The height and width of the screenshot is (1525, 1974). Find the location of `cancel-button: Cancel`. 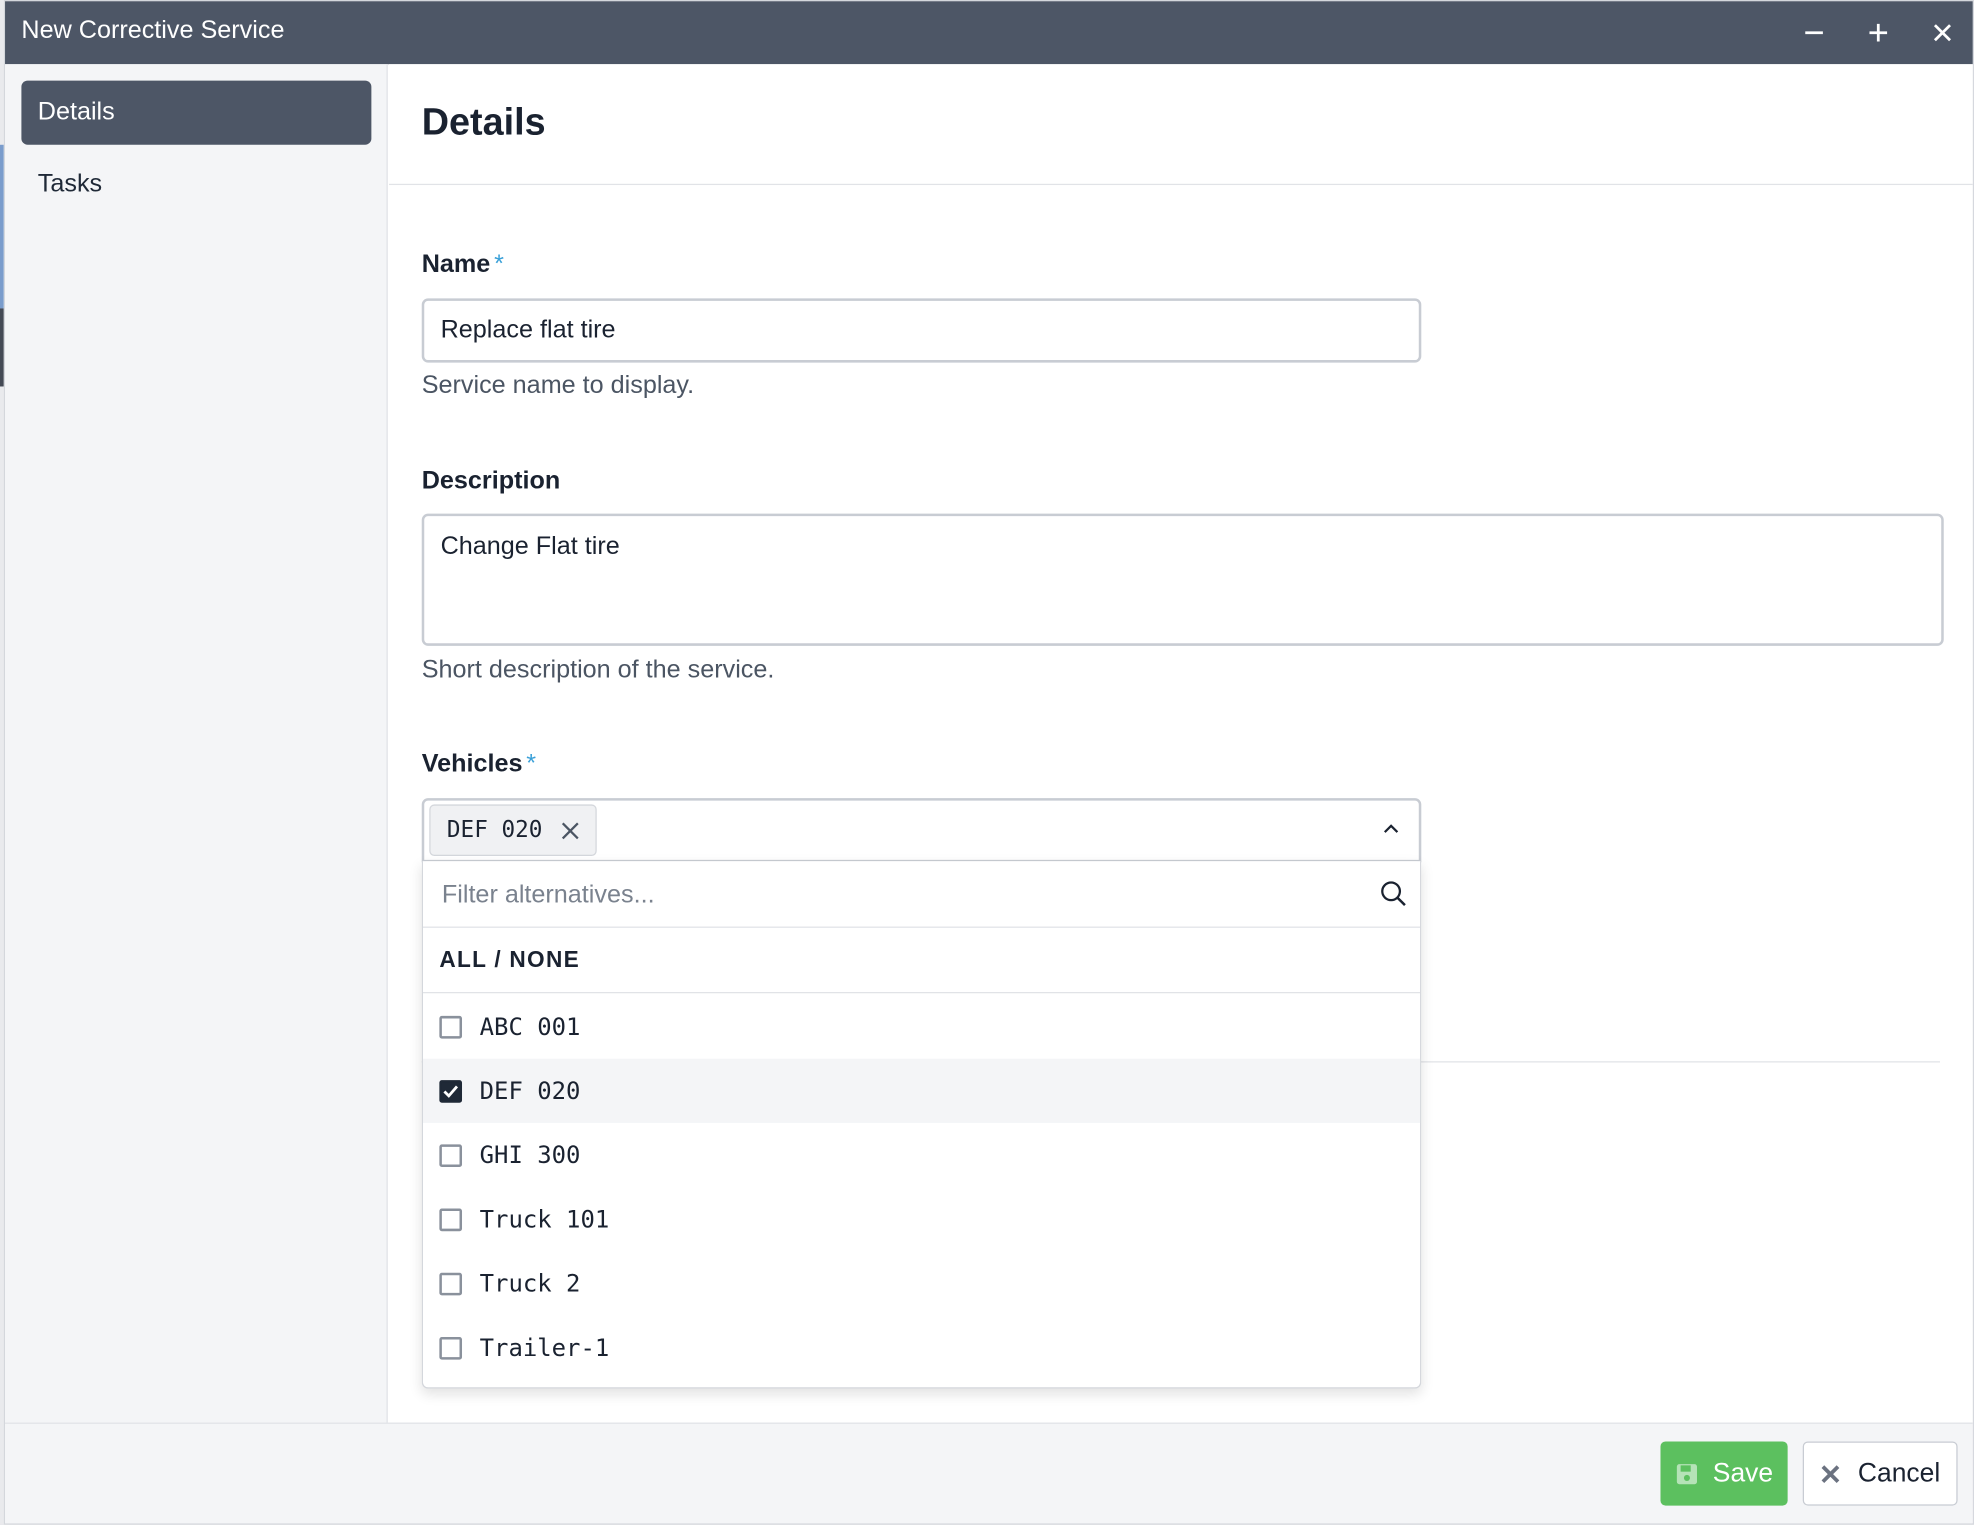

cancel-button: Cancel is located at coordinates (1880, 1473).